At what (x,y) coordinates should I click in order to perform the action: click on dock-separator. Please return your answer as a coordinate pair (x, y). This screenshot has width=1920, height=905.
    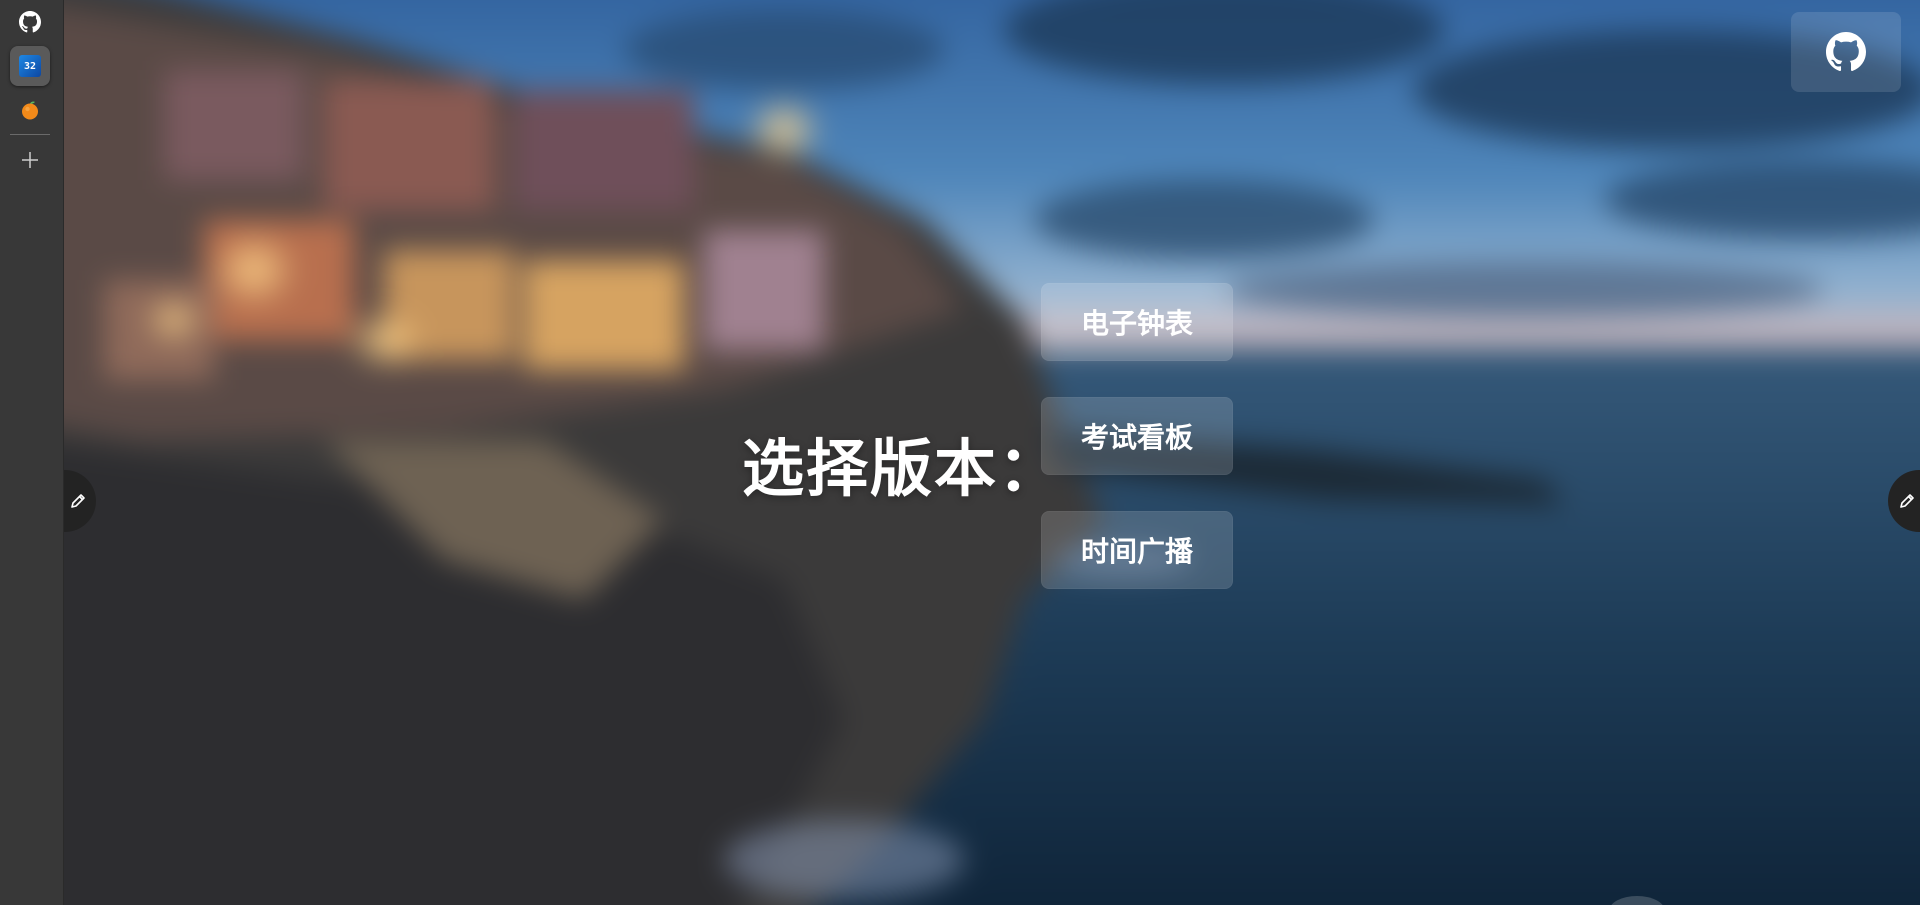
    Looking at the image, I should click on (30, 134).